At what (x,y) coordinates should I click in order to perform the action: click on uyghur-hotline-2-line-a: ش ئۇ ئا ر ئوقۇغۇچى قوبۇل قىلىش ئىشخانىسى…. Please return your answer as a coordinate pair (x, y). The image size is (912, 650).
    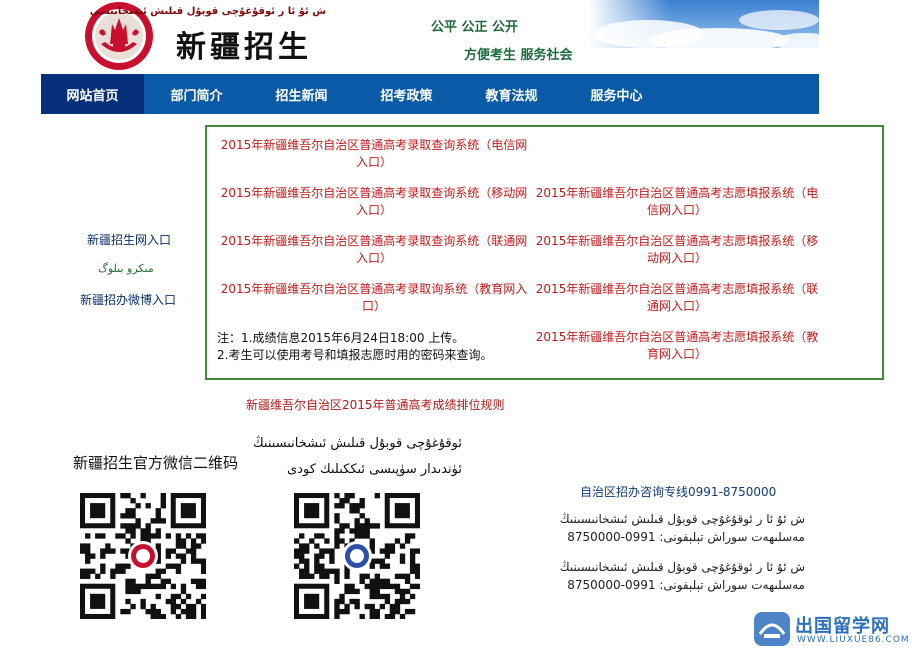
    Looking at the image, I should click on (682, 567).